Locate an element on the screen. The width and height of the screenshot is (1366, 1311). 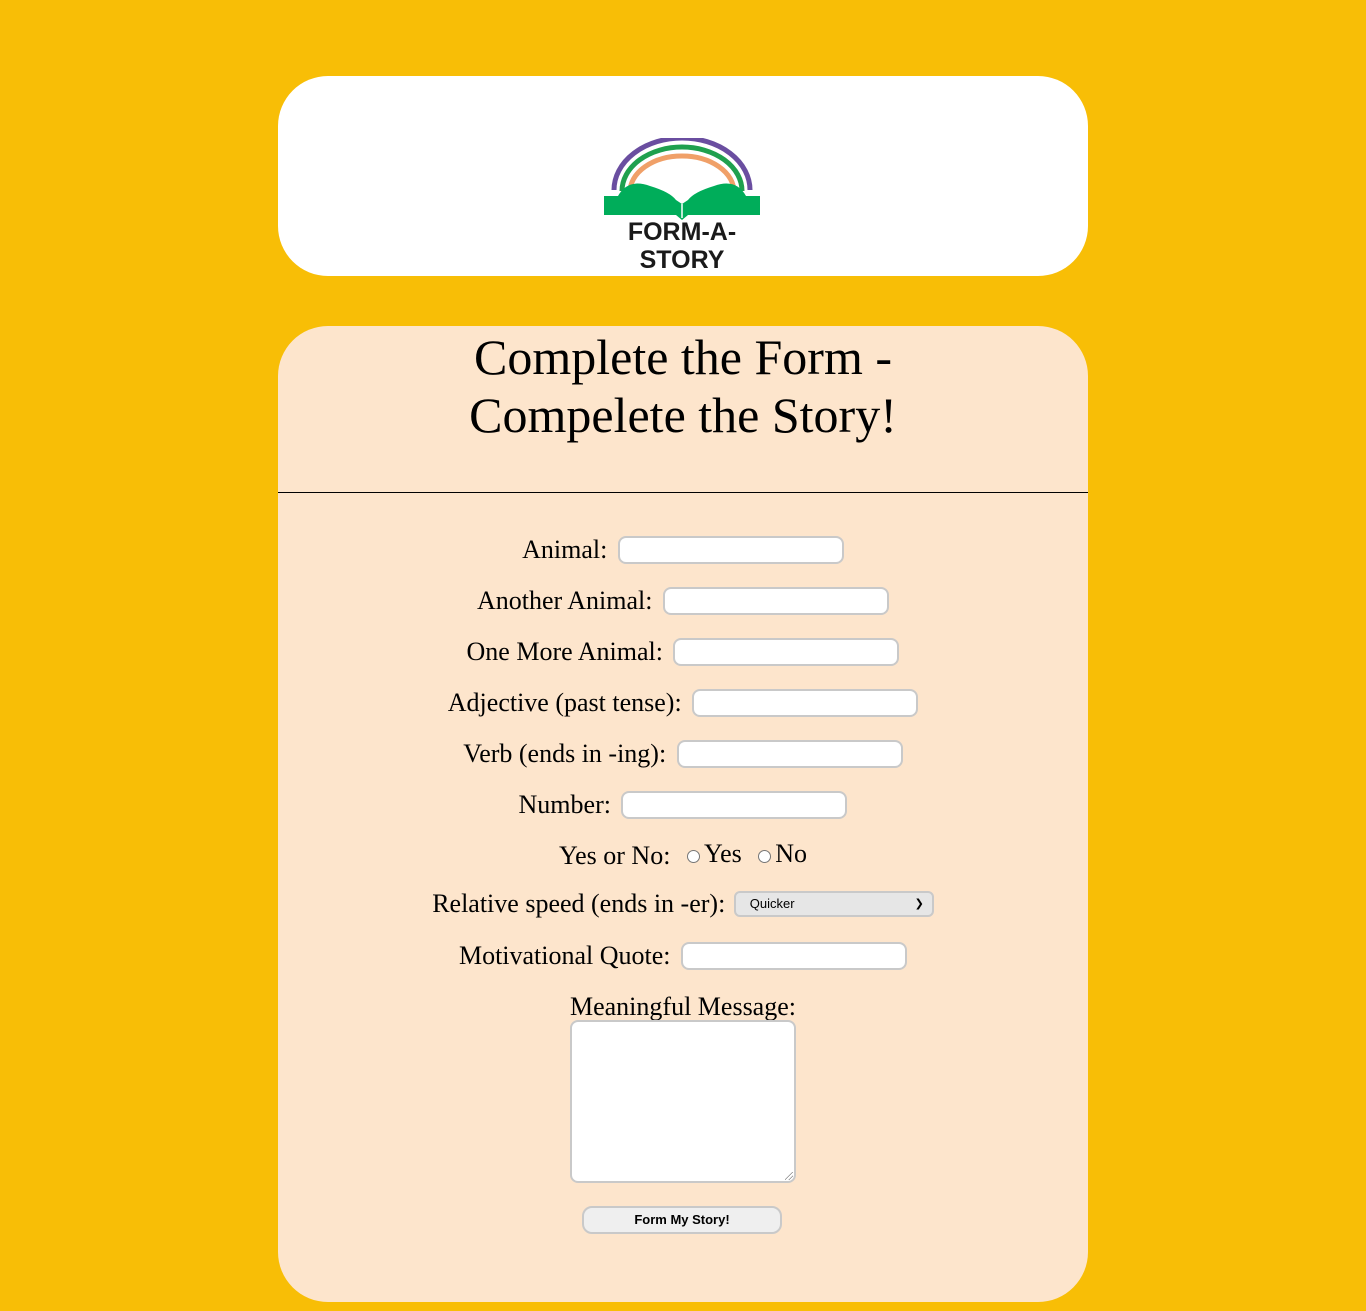
page-title-line-1: Complete the Form - is located at coordinates (683, 357).